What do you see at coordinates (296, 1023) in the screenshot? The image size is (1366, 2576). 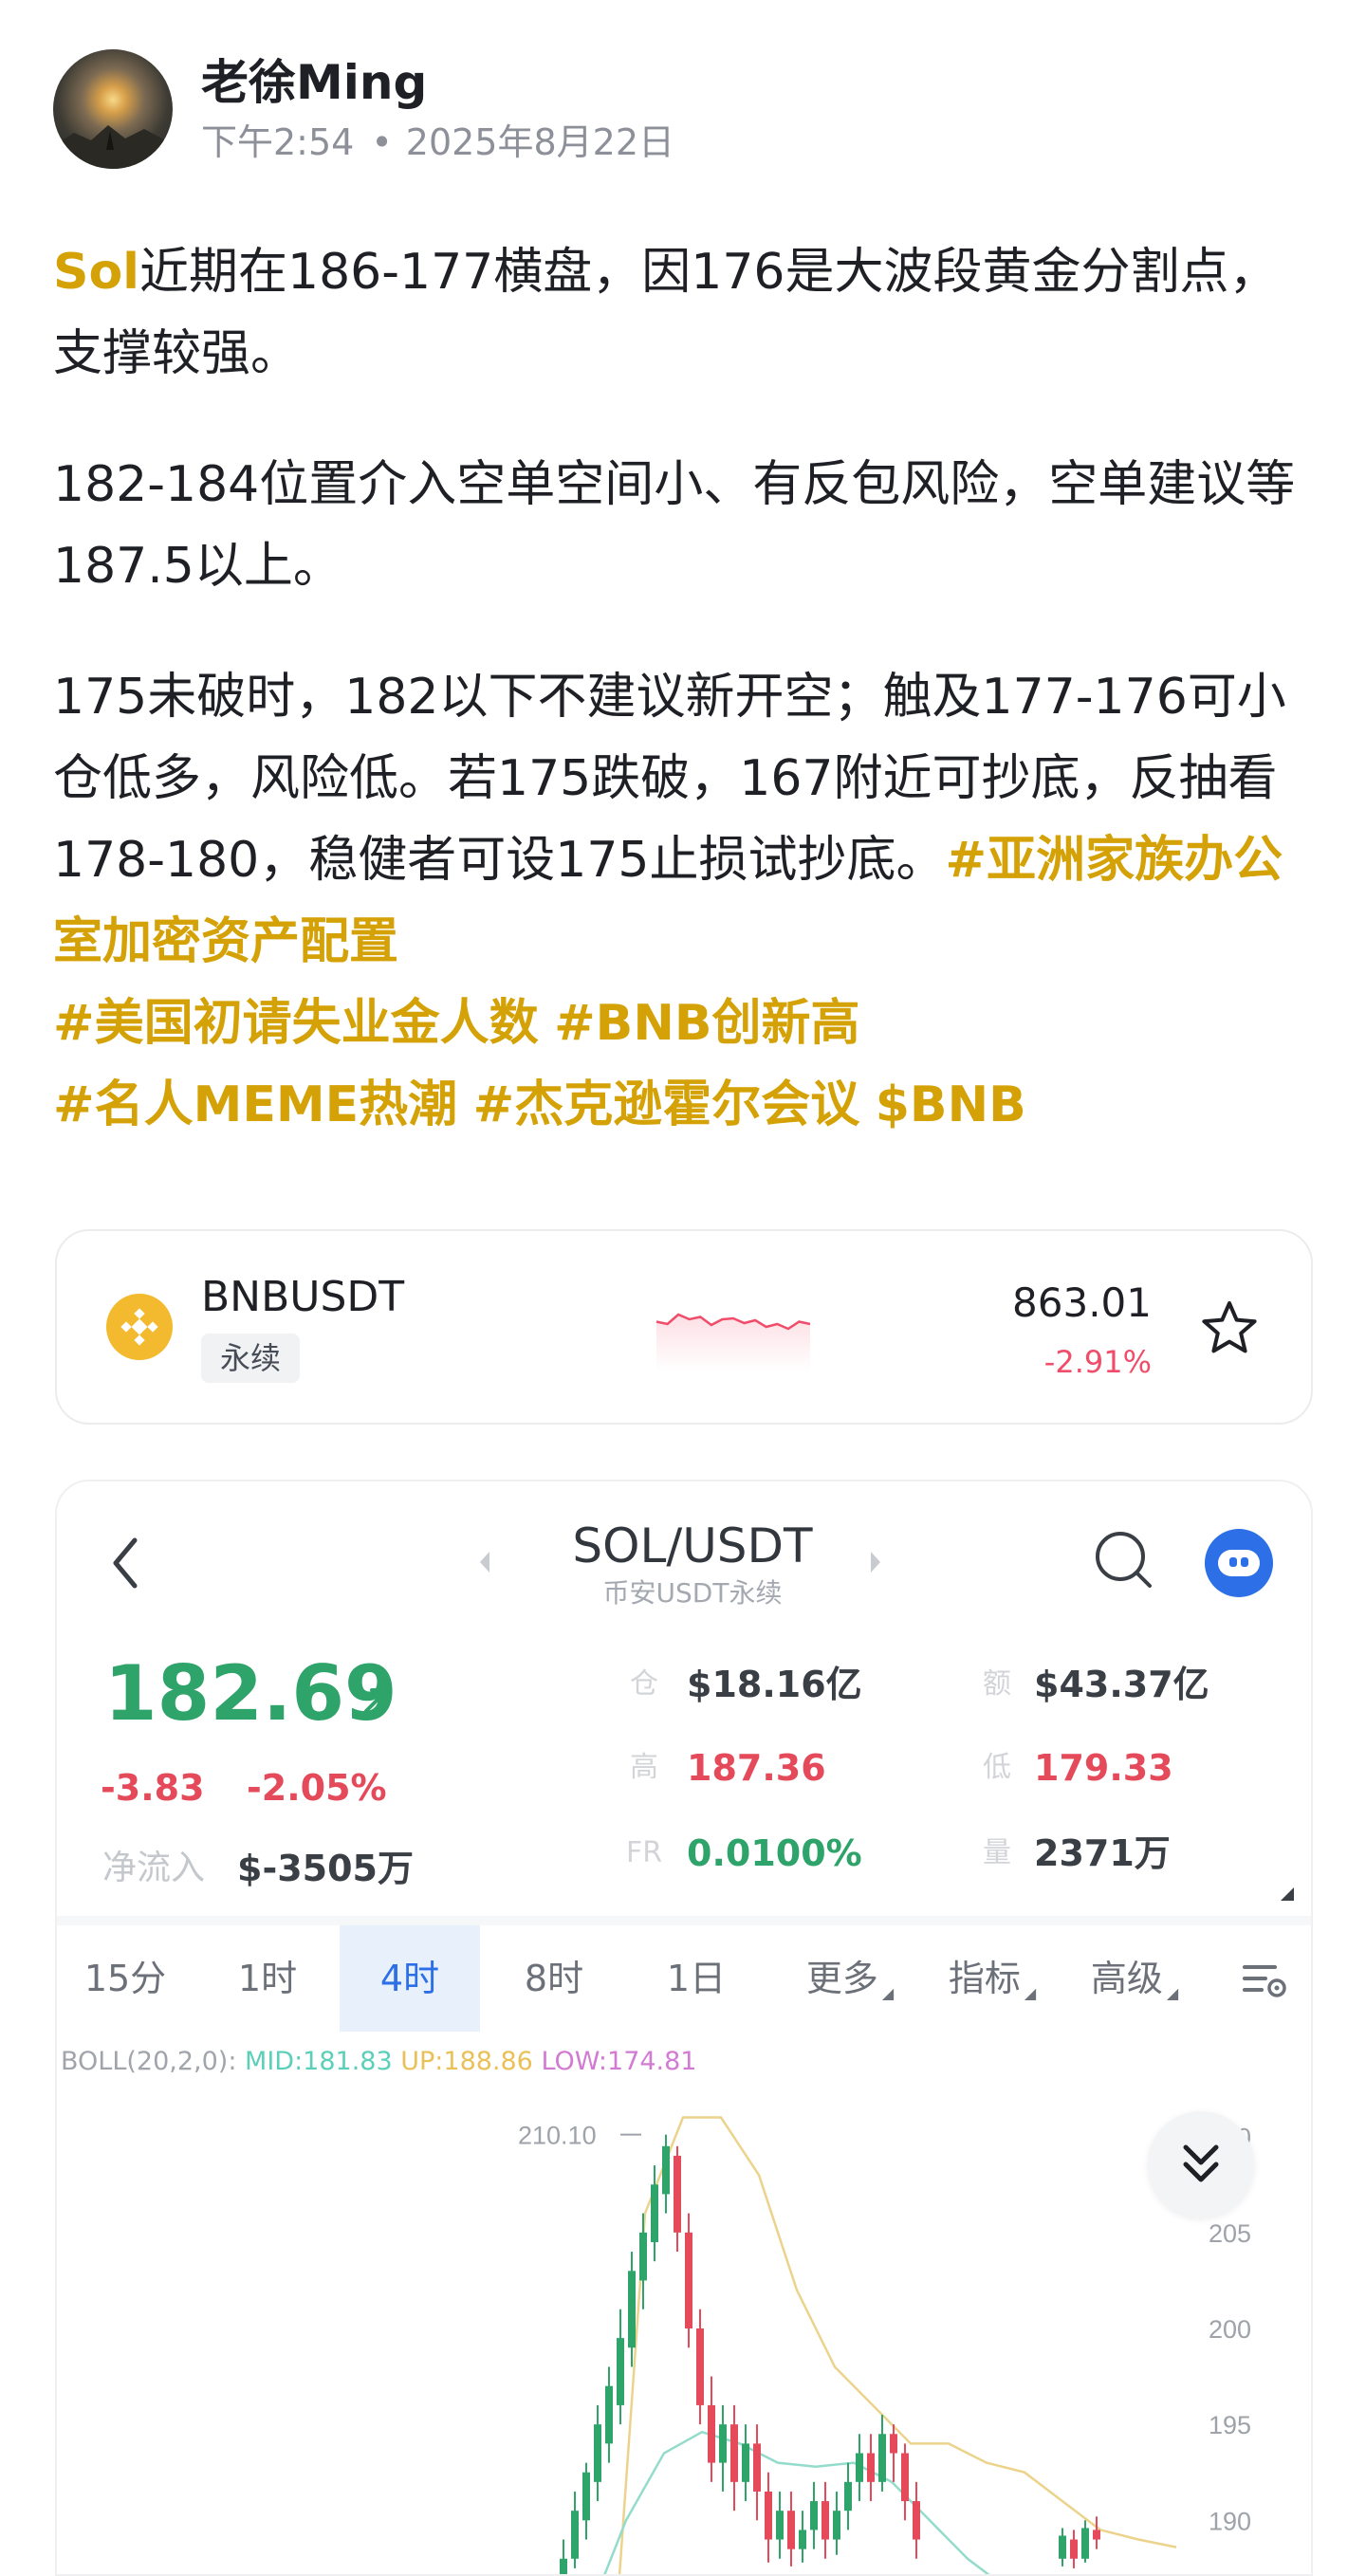 I see `hashtag: #美国初请失业金人数` at bounding box center [296, 1023].